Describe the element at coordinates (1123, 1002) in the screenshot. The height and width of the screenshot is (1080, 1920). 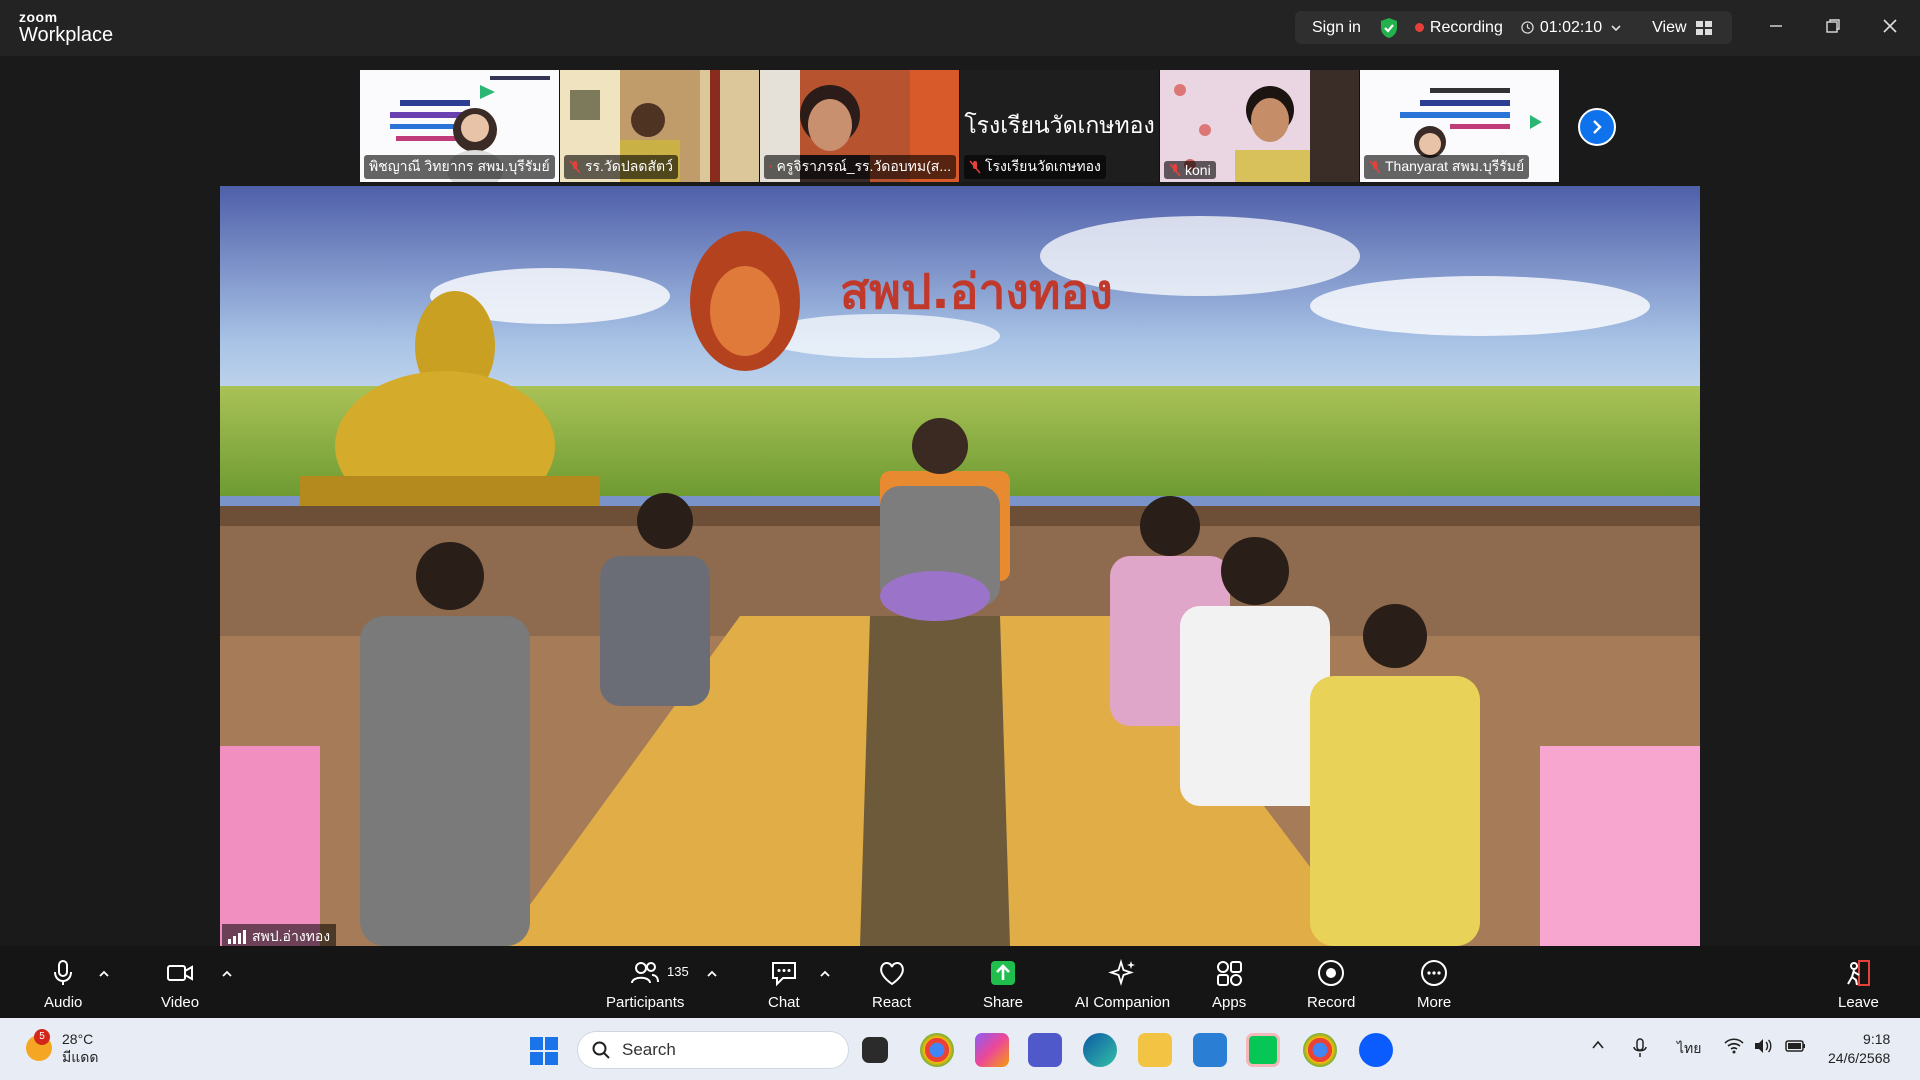
I see `ai-companion-label: AI Companion` at that location.